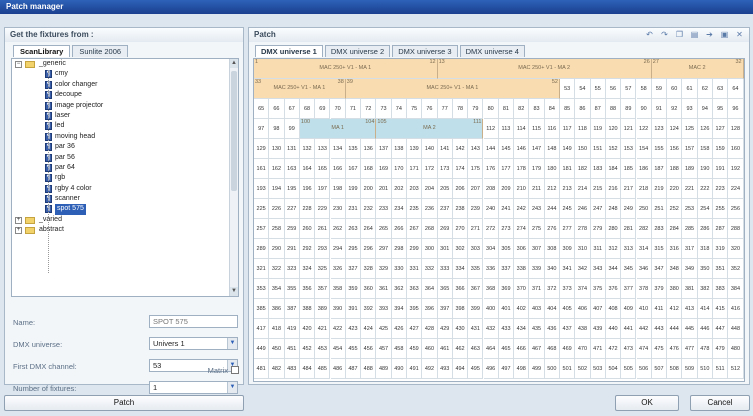 The height and width of the screenshot is (416, 753). I want to click on dmx-channel-cell: 121, so click(629, 129).